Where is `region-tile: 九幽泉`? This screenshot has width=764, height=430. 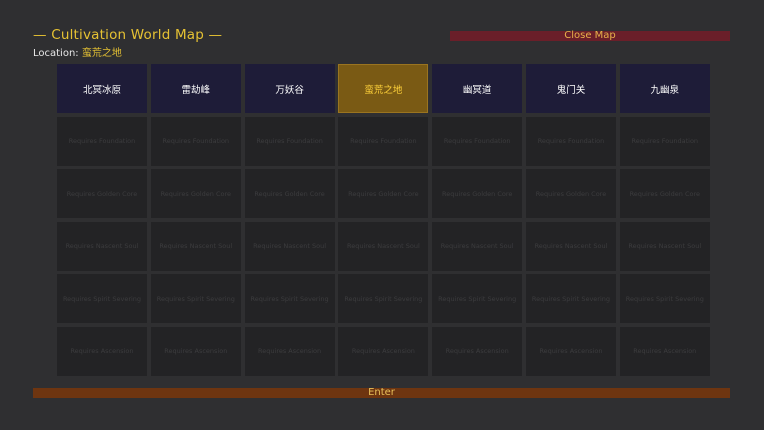
region-tile: 九幽泉 is located at coordinates (664, 88).